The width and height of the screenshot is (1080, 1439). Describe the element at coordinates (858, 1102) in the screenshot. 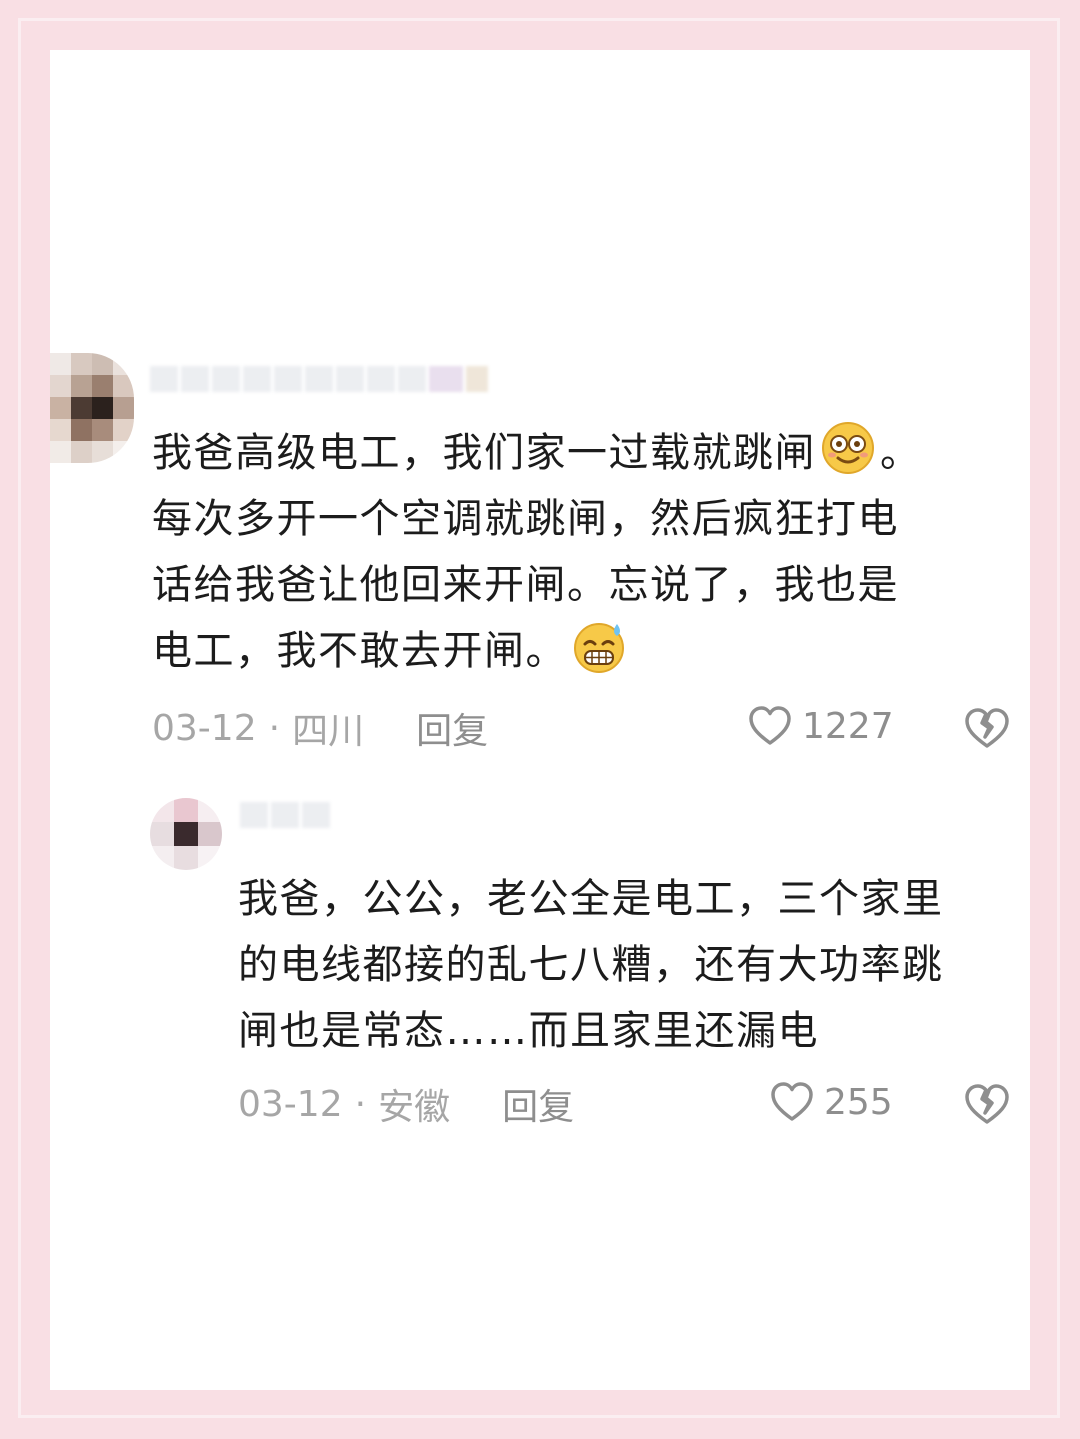

I see `reply-like-count: 255` at that location.